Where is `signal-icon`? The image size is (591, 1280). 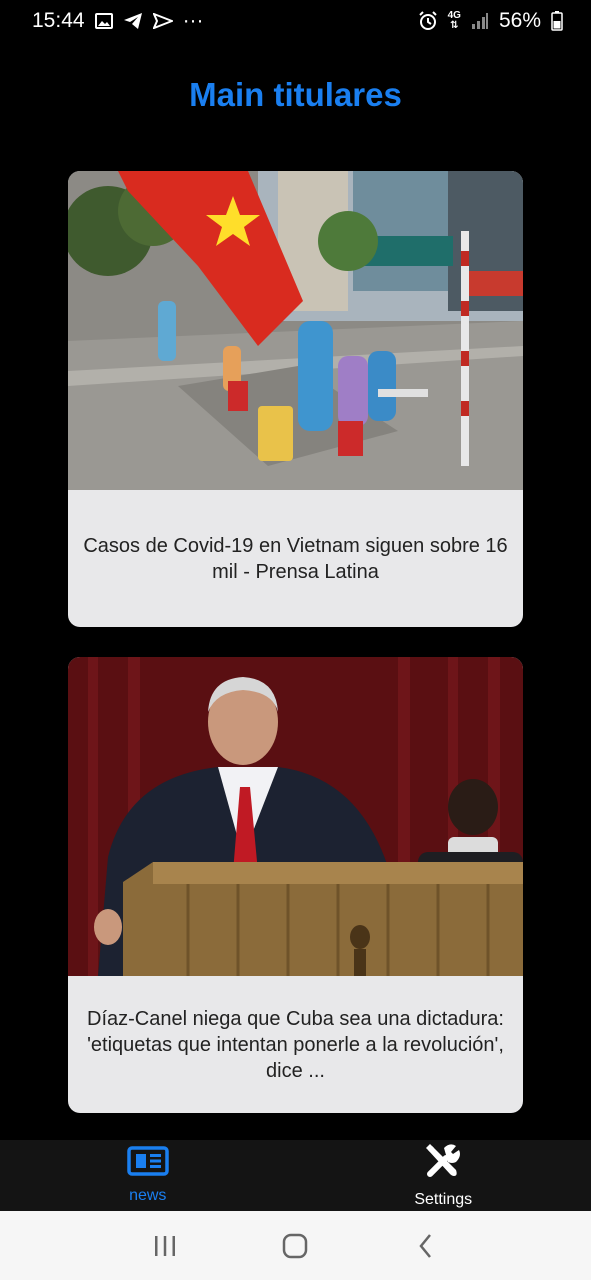 signal-icon is located at coordinates (480, 21).